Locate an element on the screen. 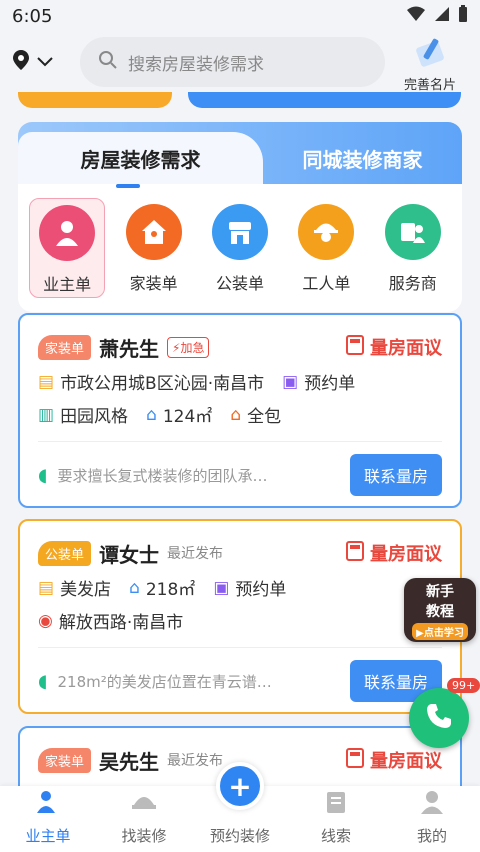 The image size is (480, 852). category-home-order: 家装单 is located at coordinates (154, 248).